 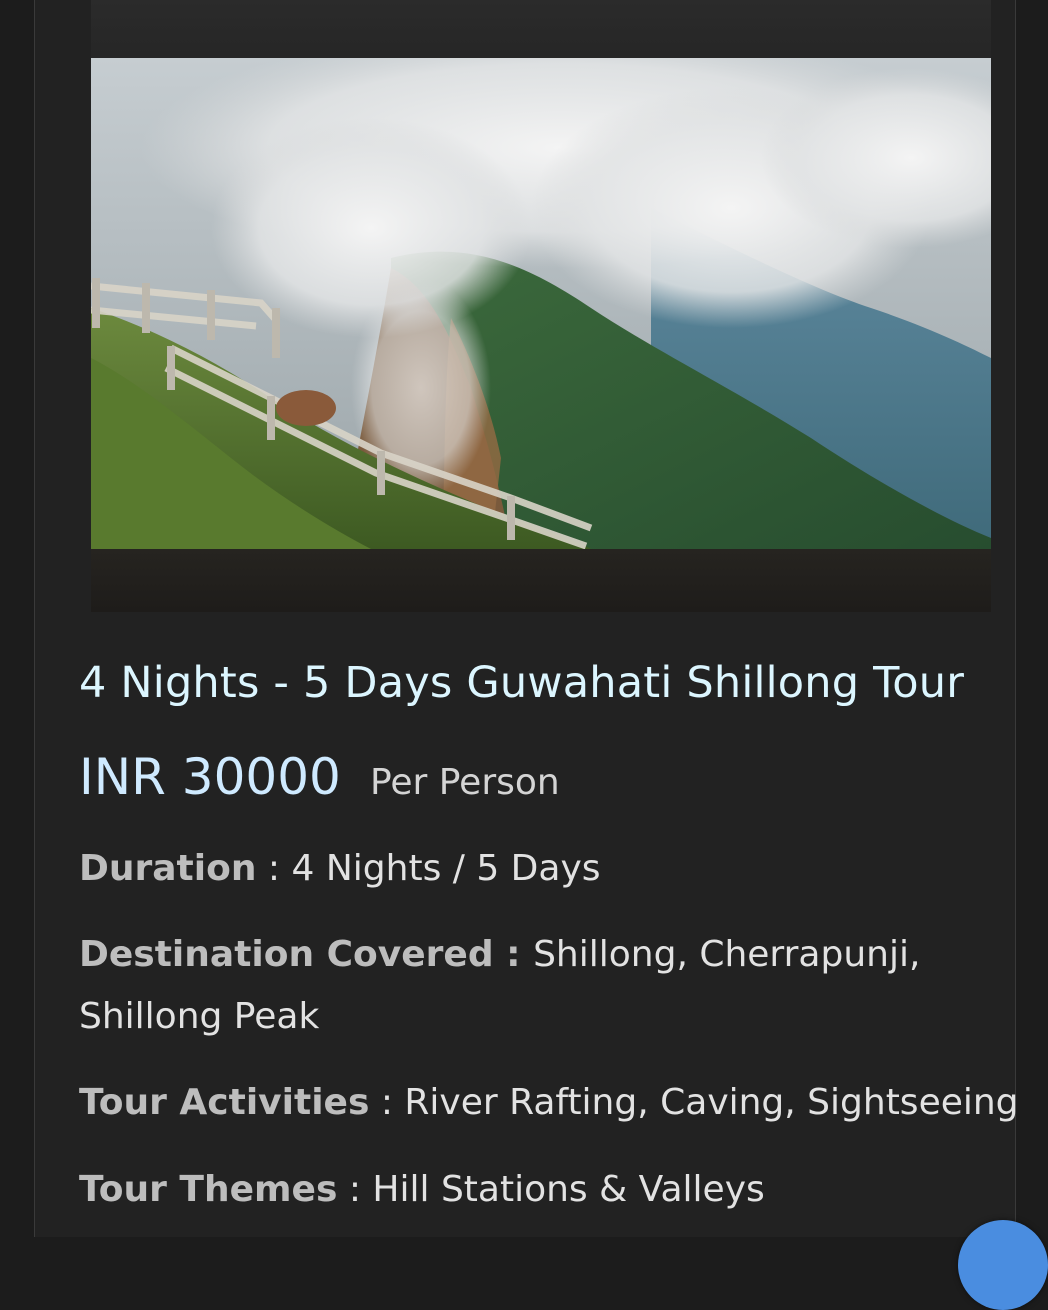 What do you see at coordinates (549, 683) in the screenshot?
I see `tour-title: 4 Nights - 5 Days Guwahati Shillong Tour` at bounding box center [549, 683].